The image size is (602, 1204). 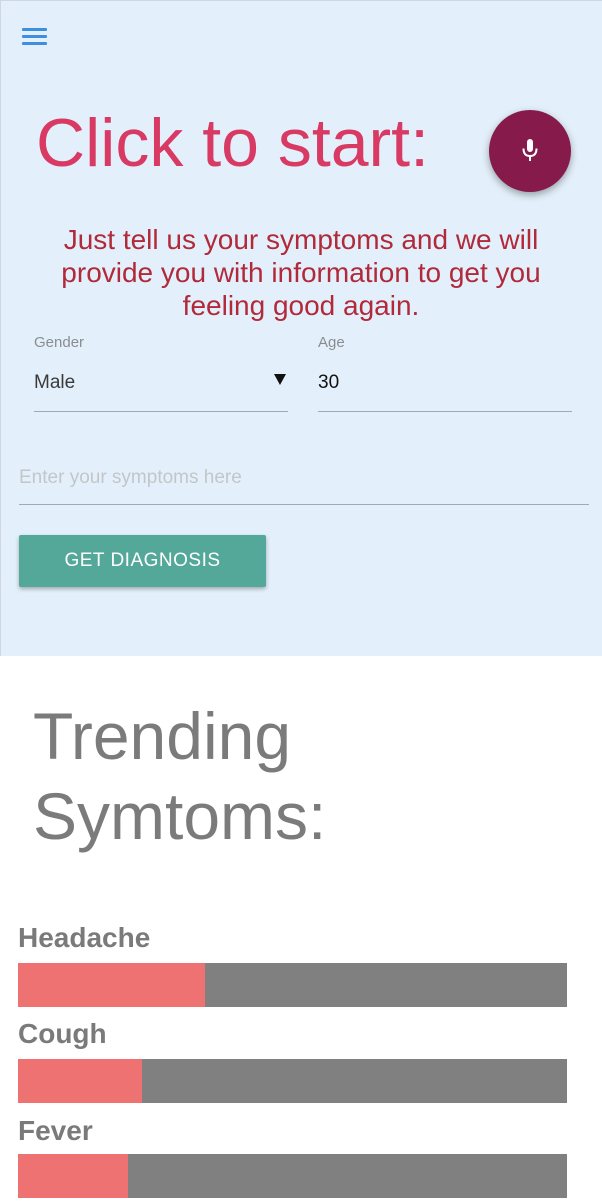 I want to click on headline: Click to start:, so click(x=232, y=143).